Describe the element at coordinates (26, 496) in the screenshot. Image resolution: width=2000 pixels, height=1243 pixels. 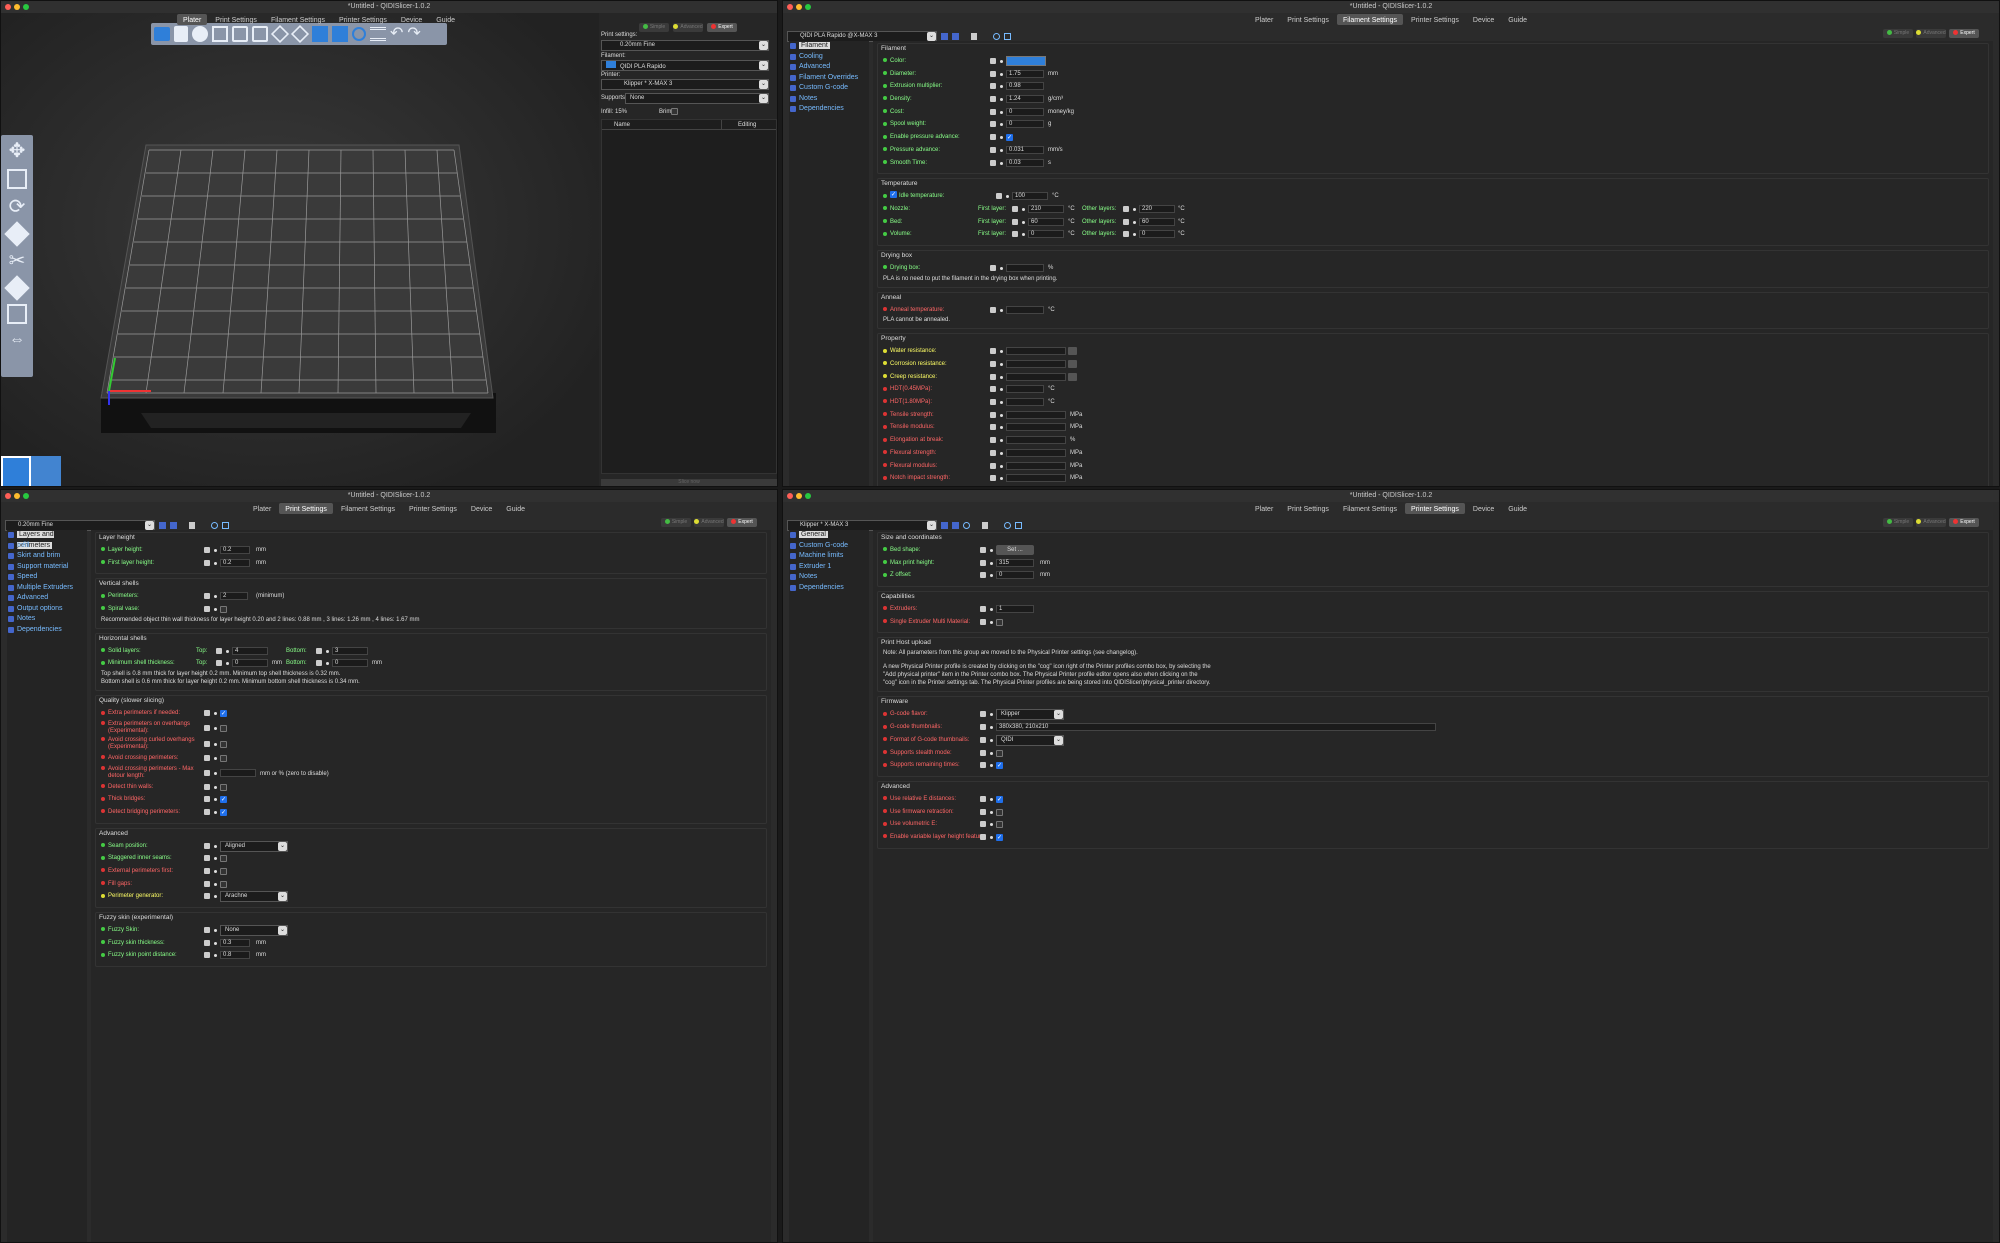
I see `zoom-icon` at that location.